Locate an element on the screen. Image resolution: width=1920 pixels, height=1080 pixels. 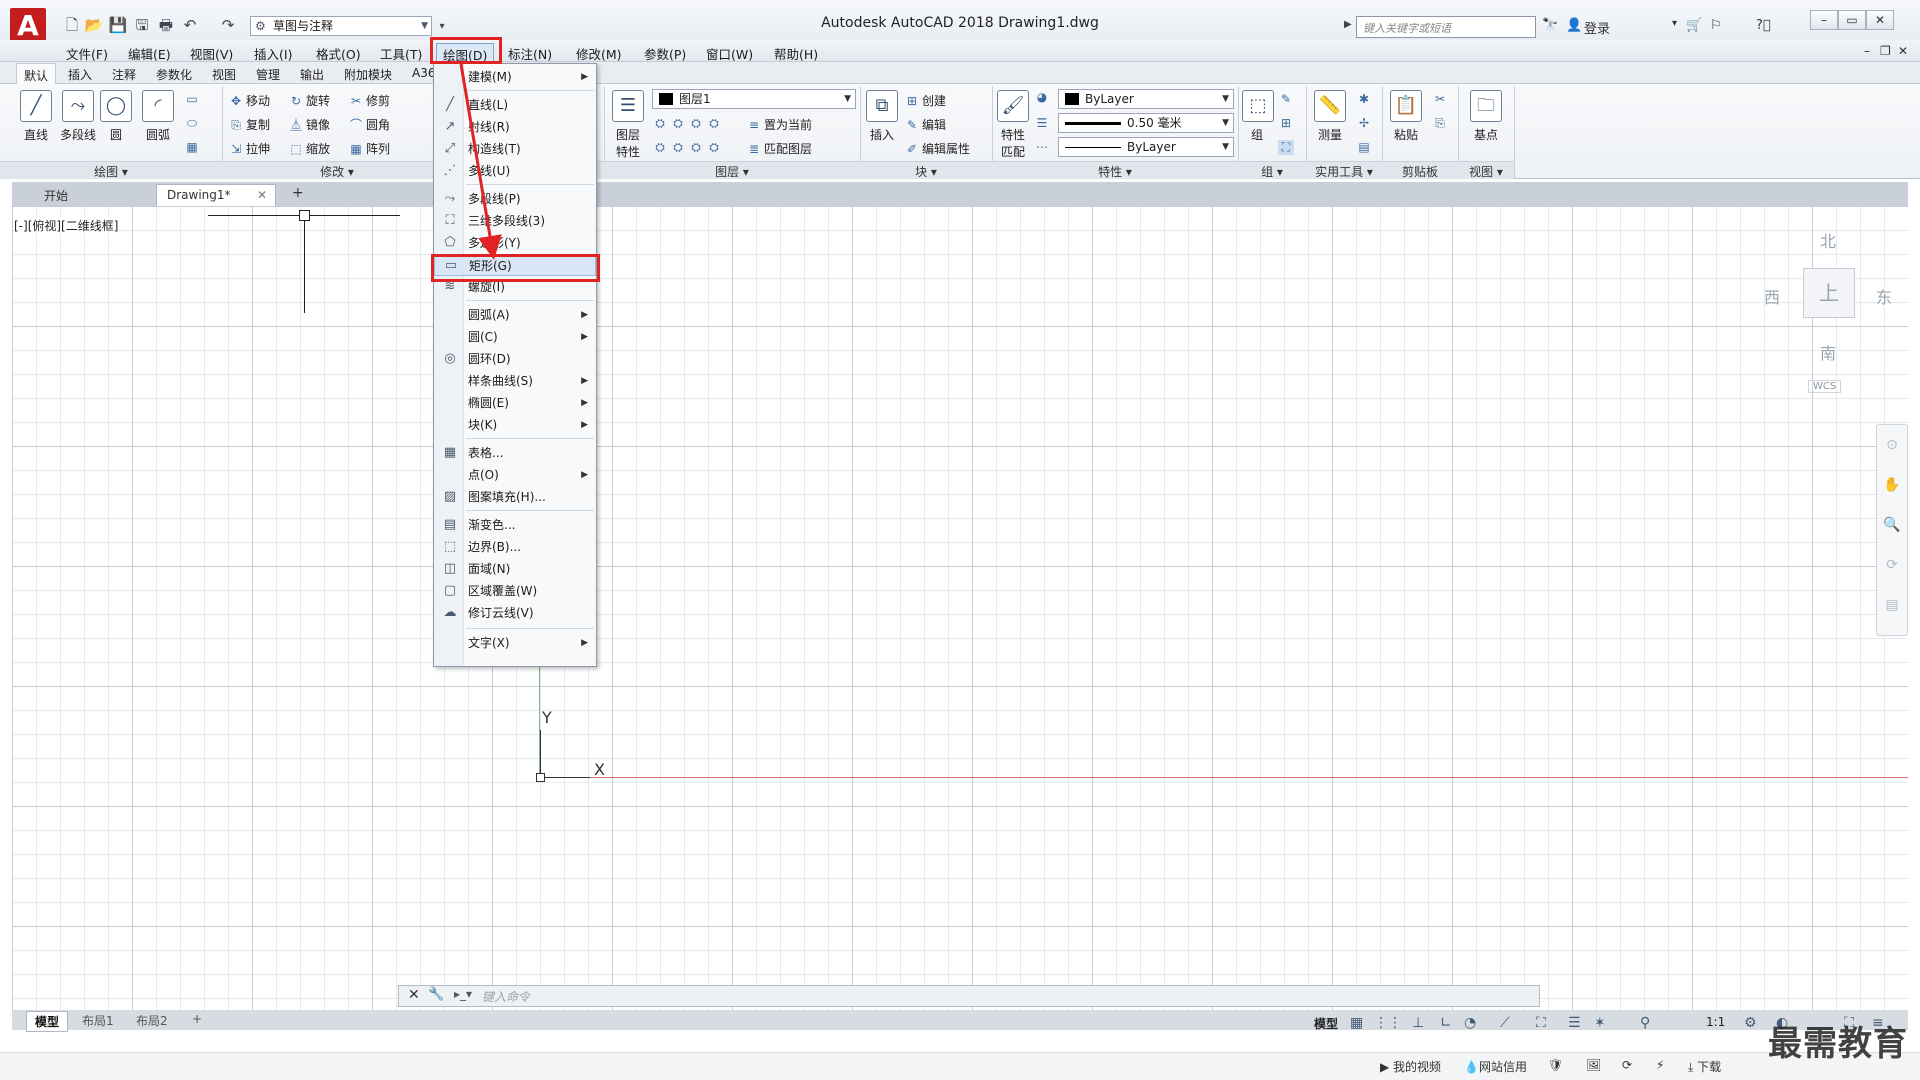
color-dropdown: ByLayer ▼ is located at coordinates (1146, 99).